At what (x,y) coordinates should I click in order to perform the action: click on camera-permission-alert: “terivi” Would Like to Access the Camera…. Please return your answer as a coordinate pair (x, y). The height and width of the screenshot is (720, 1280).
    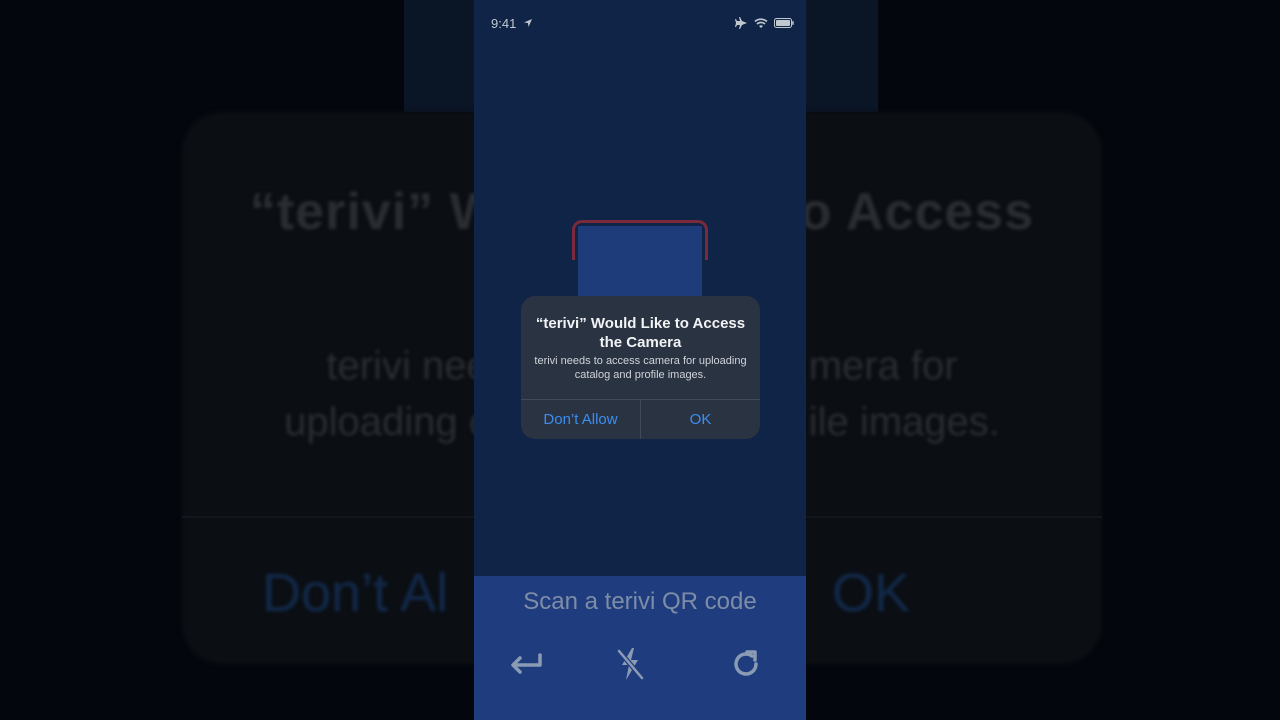
    Looking at the image, I should click on (640, 367).